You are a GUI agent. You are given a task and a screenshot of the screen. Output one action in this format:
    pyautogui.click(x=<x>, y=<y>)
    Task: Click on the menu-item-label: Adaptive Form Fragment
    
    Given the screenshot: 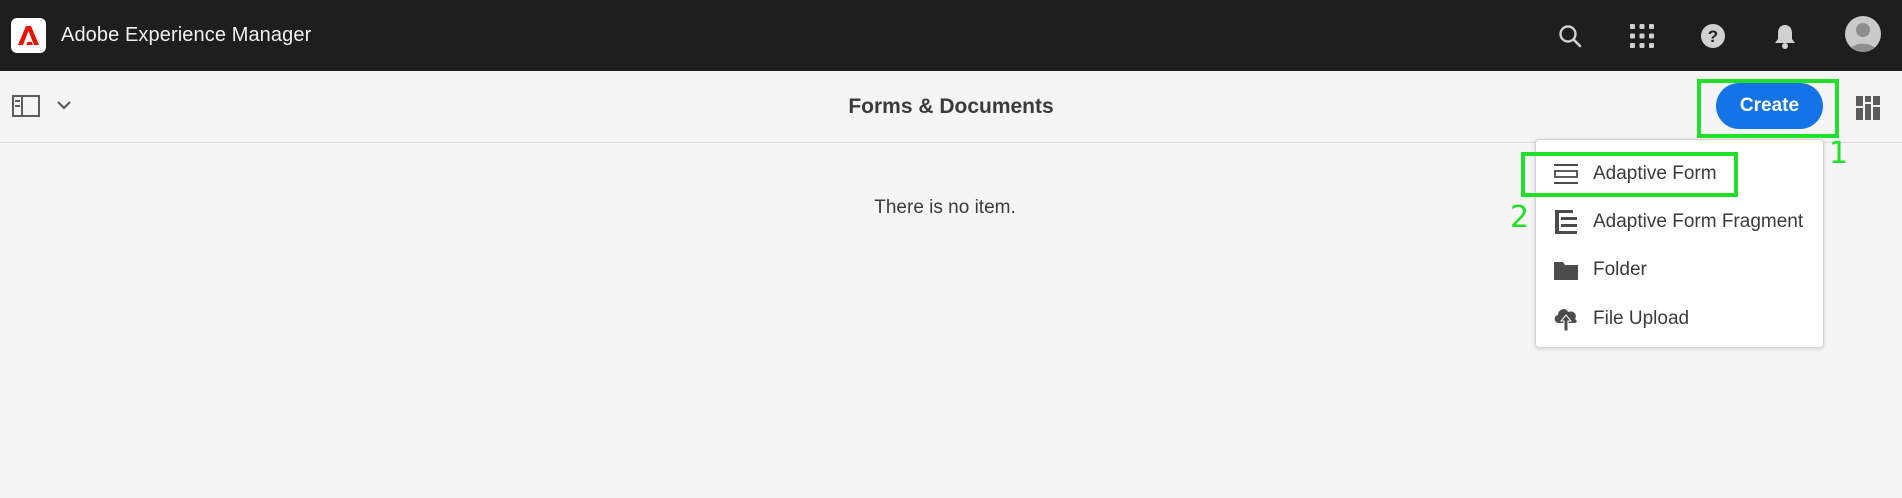 What is the action you would take?
    pyautogui.click(x=1698, y=221)
    